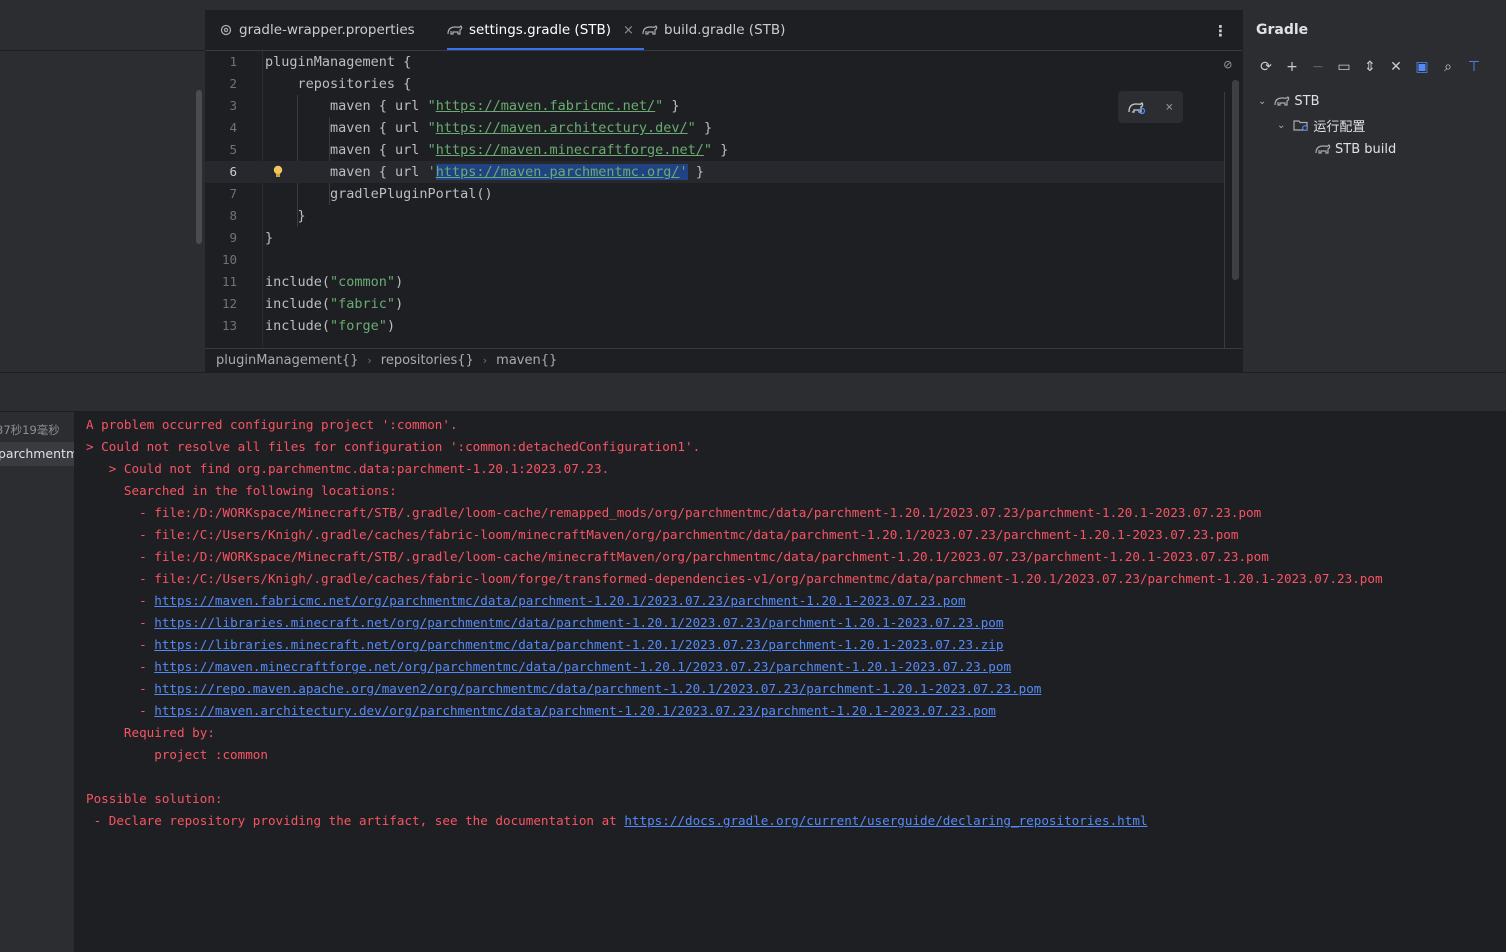 This screenshot has height=952, width=1506. Describe the element at coordinates (229, 325) in the screenshot. I see `line-number: 13` at that location.